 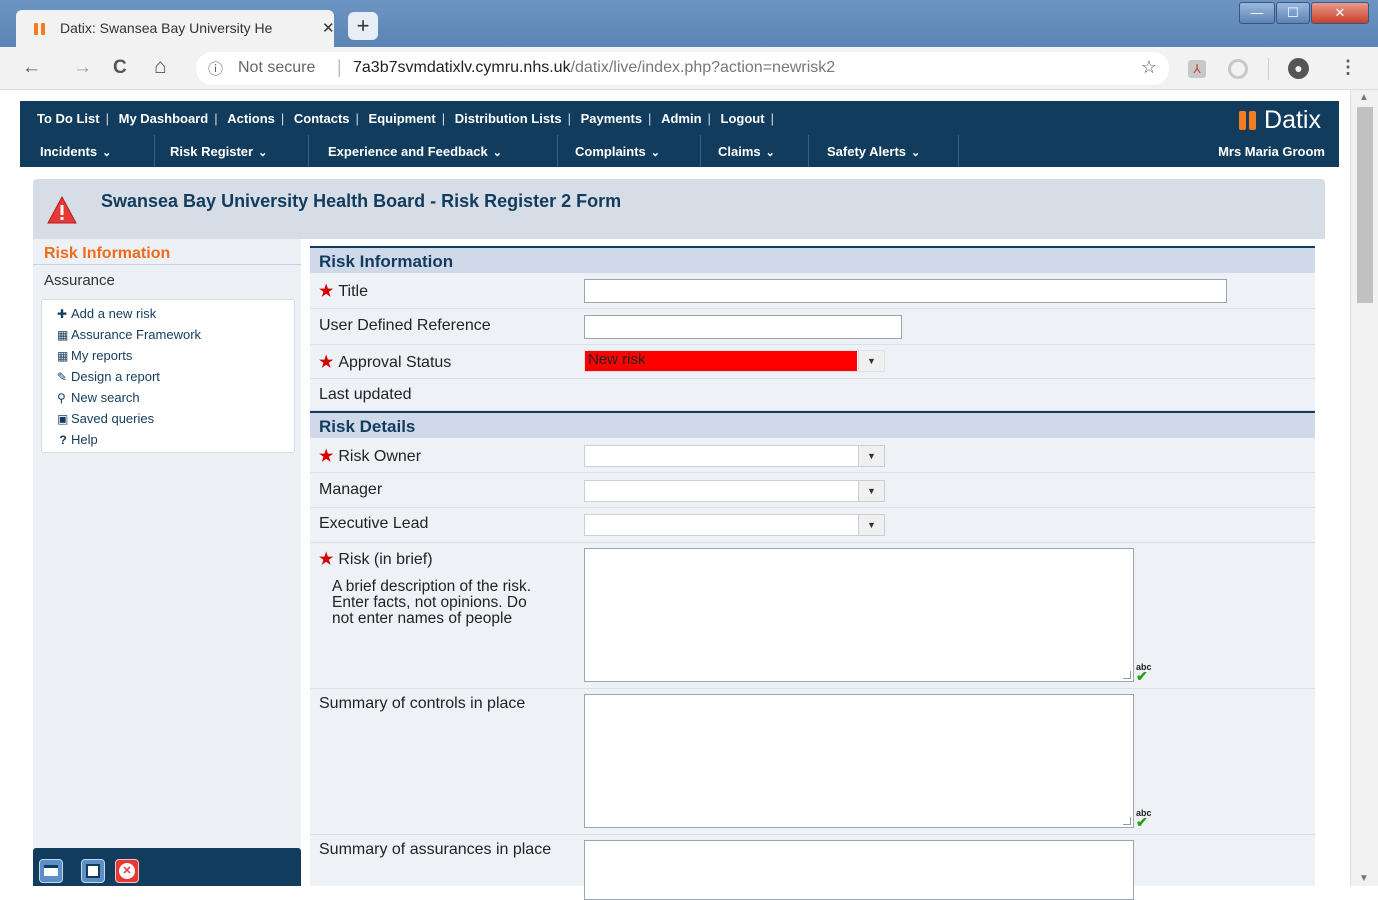 I want to click on required-star-icon: ★, so click(x=326, y=362).